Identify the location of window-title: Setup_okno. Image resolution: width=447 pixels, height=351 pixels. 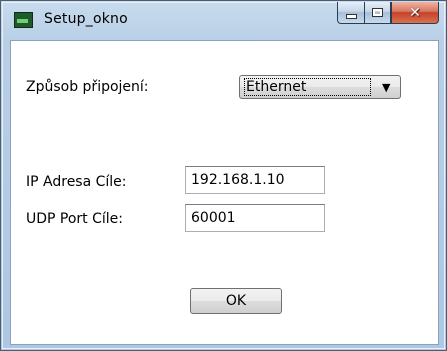
(86, 19).